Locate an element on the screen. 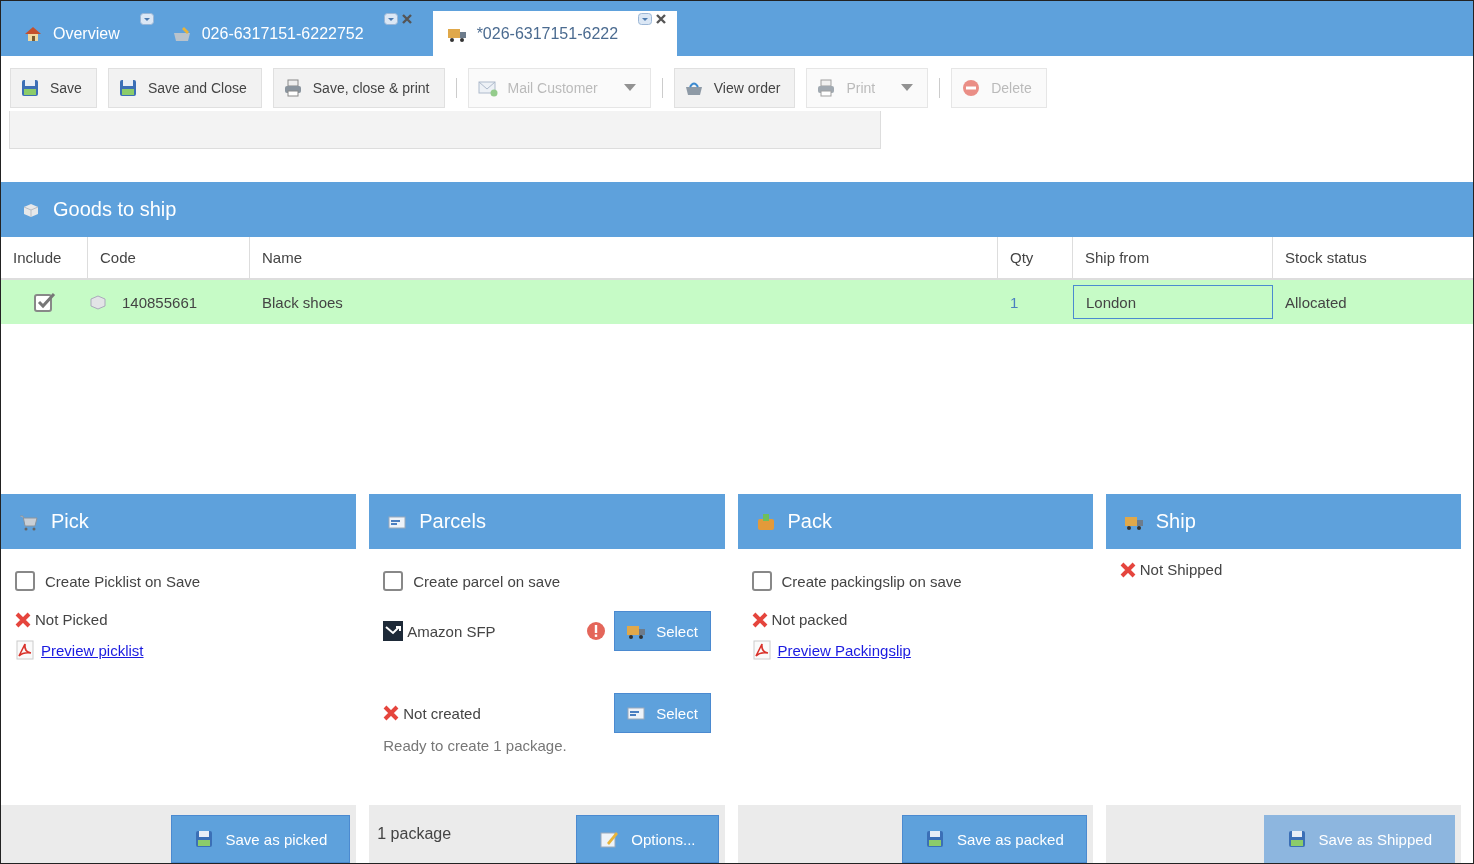 The image size is (1474, 864). table-row: 140855661 Black shoes 1 London Allocated is located at coordinates (737, 302).